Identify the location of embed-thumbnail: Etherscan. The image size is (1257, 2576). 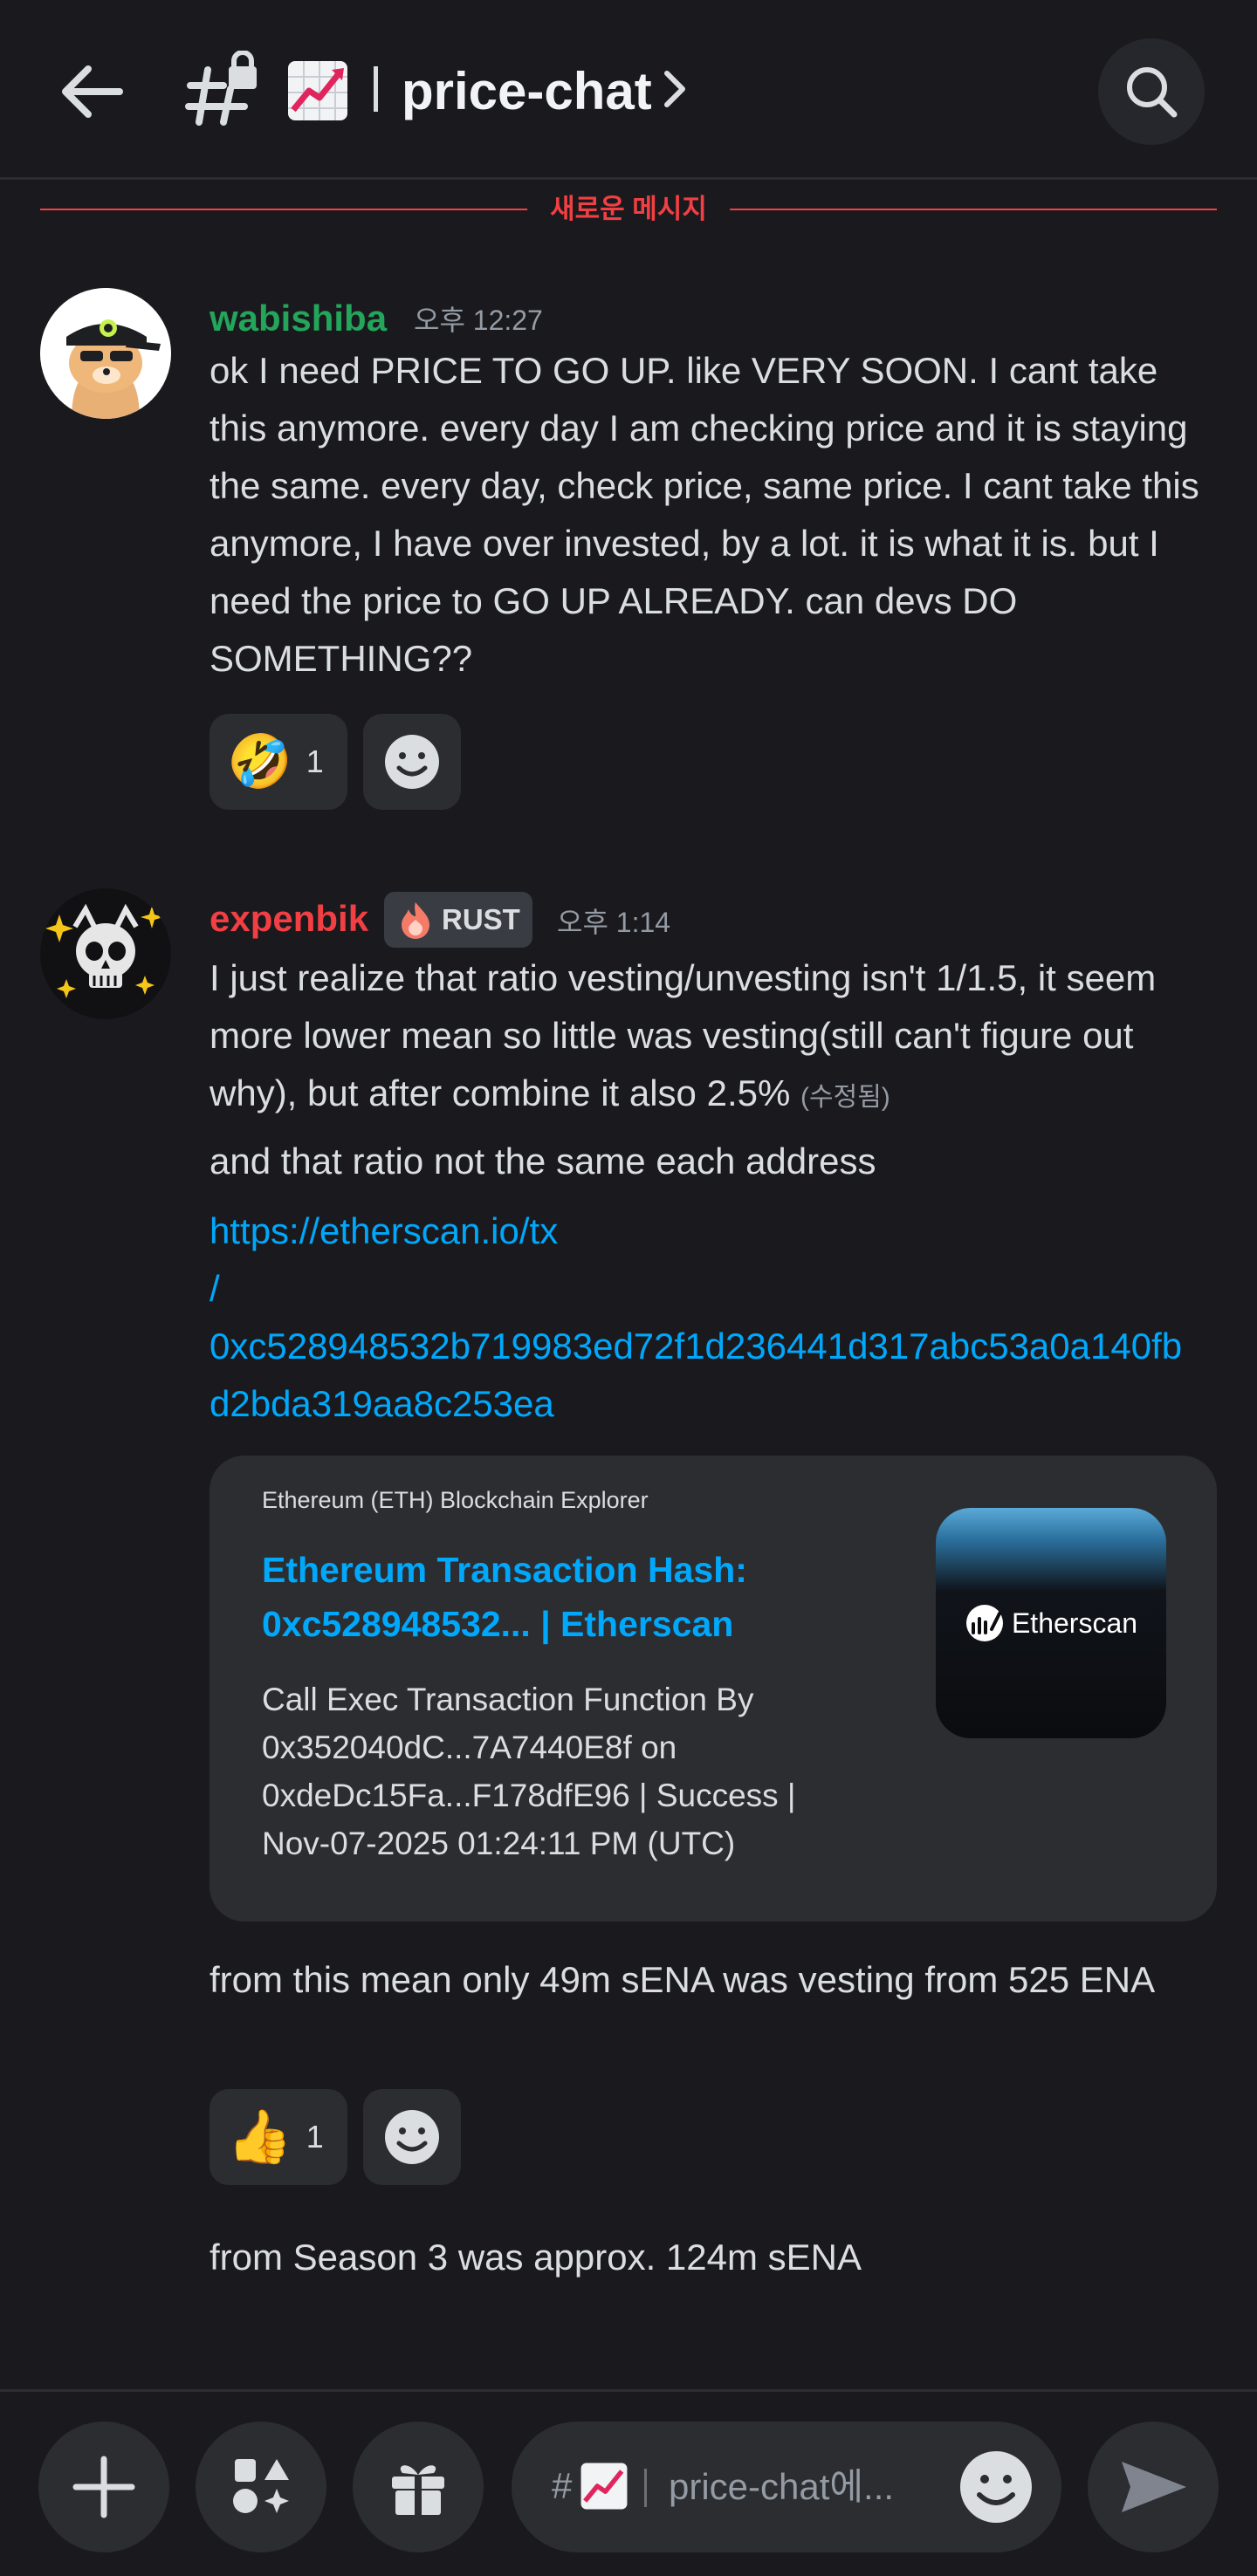
(1051, 1623).